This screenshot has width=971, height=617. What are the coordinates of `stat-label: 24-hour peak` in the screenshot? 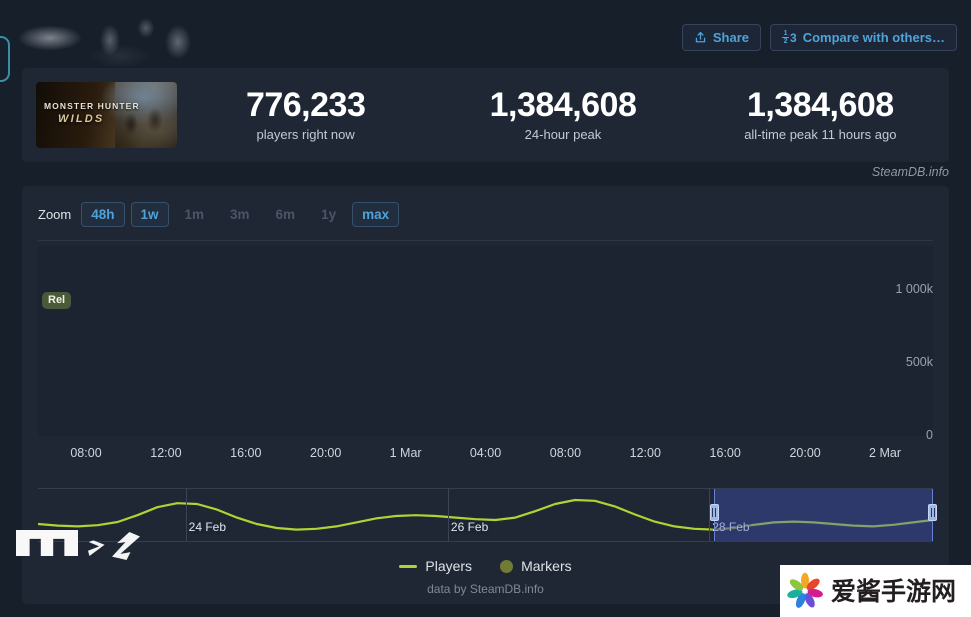 It's located at (563, 134).